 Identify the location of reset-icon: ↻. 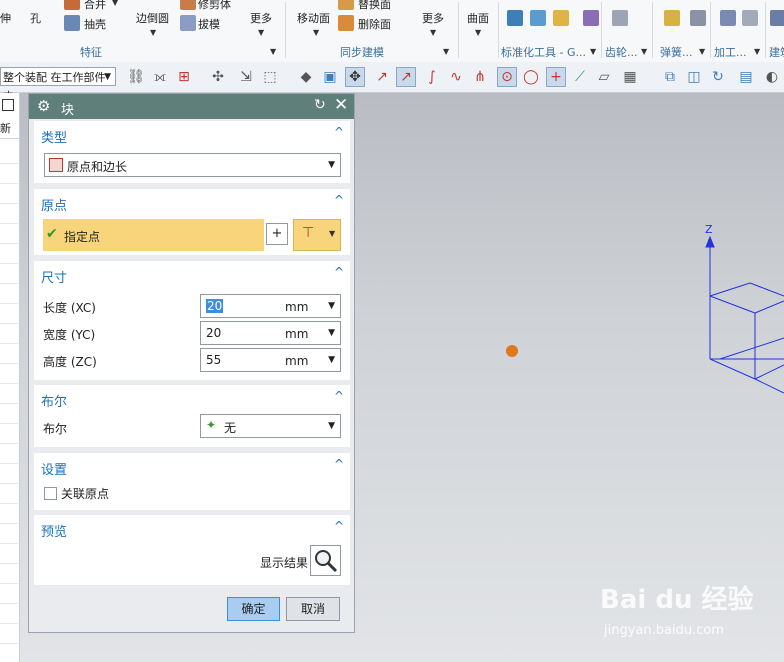
(320, 105).